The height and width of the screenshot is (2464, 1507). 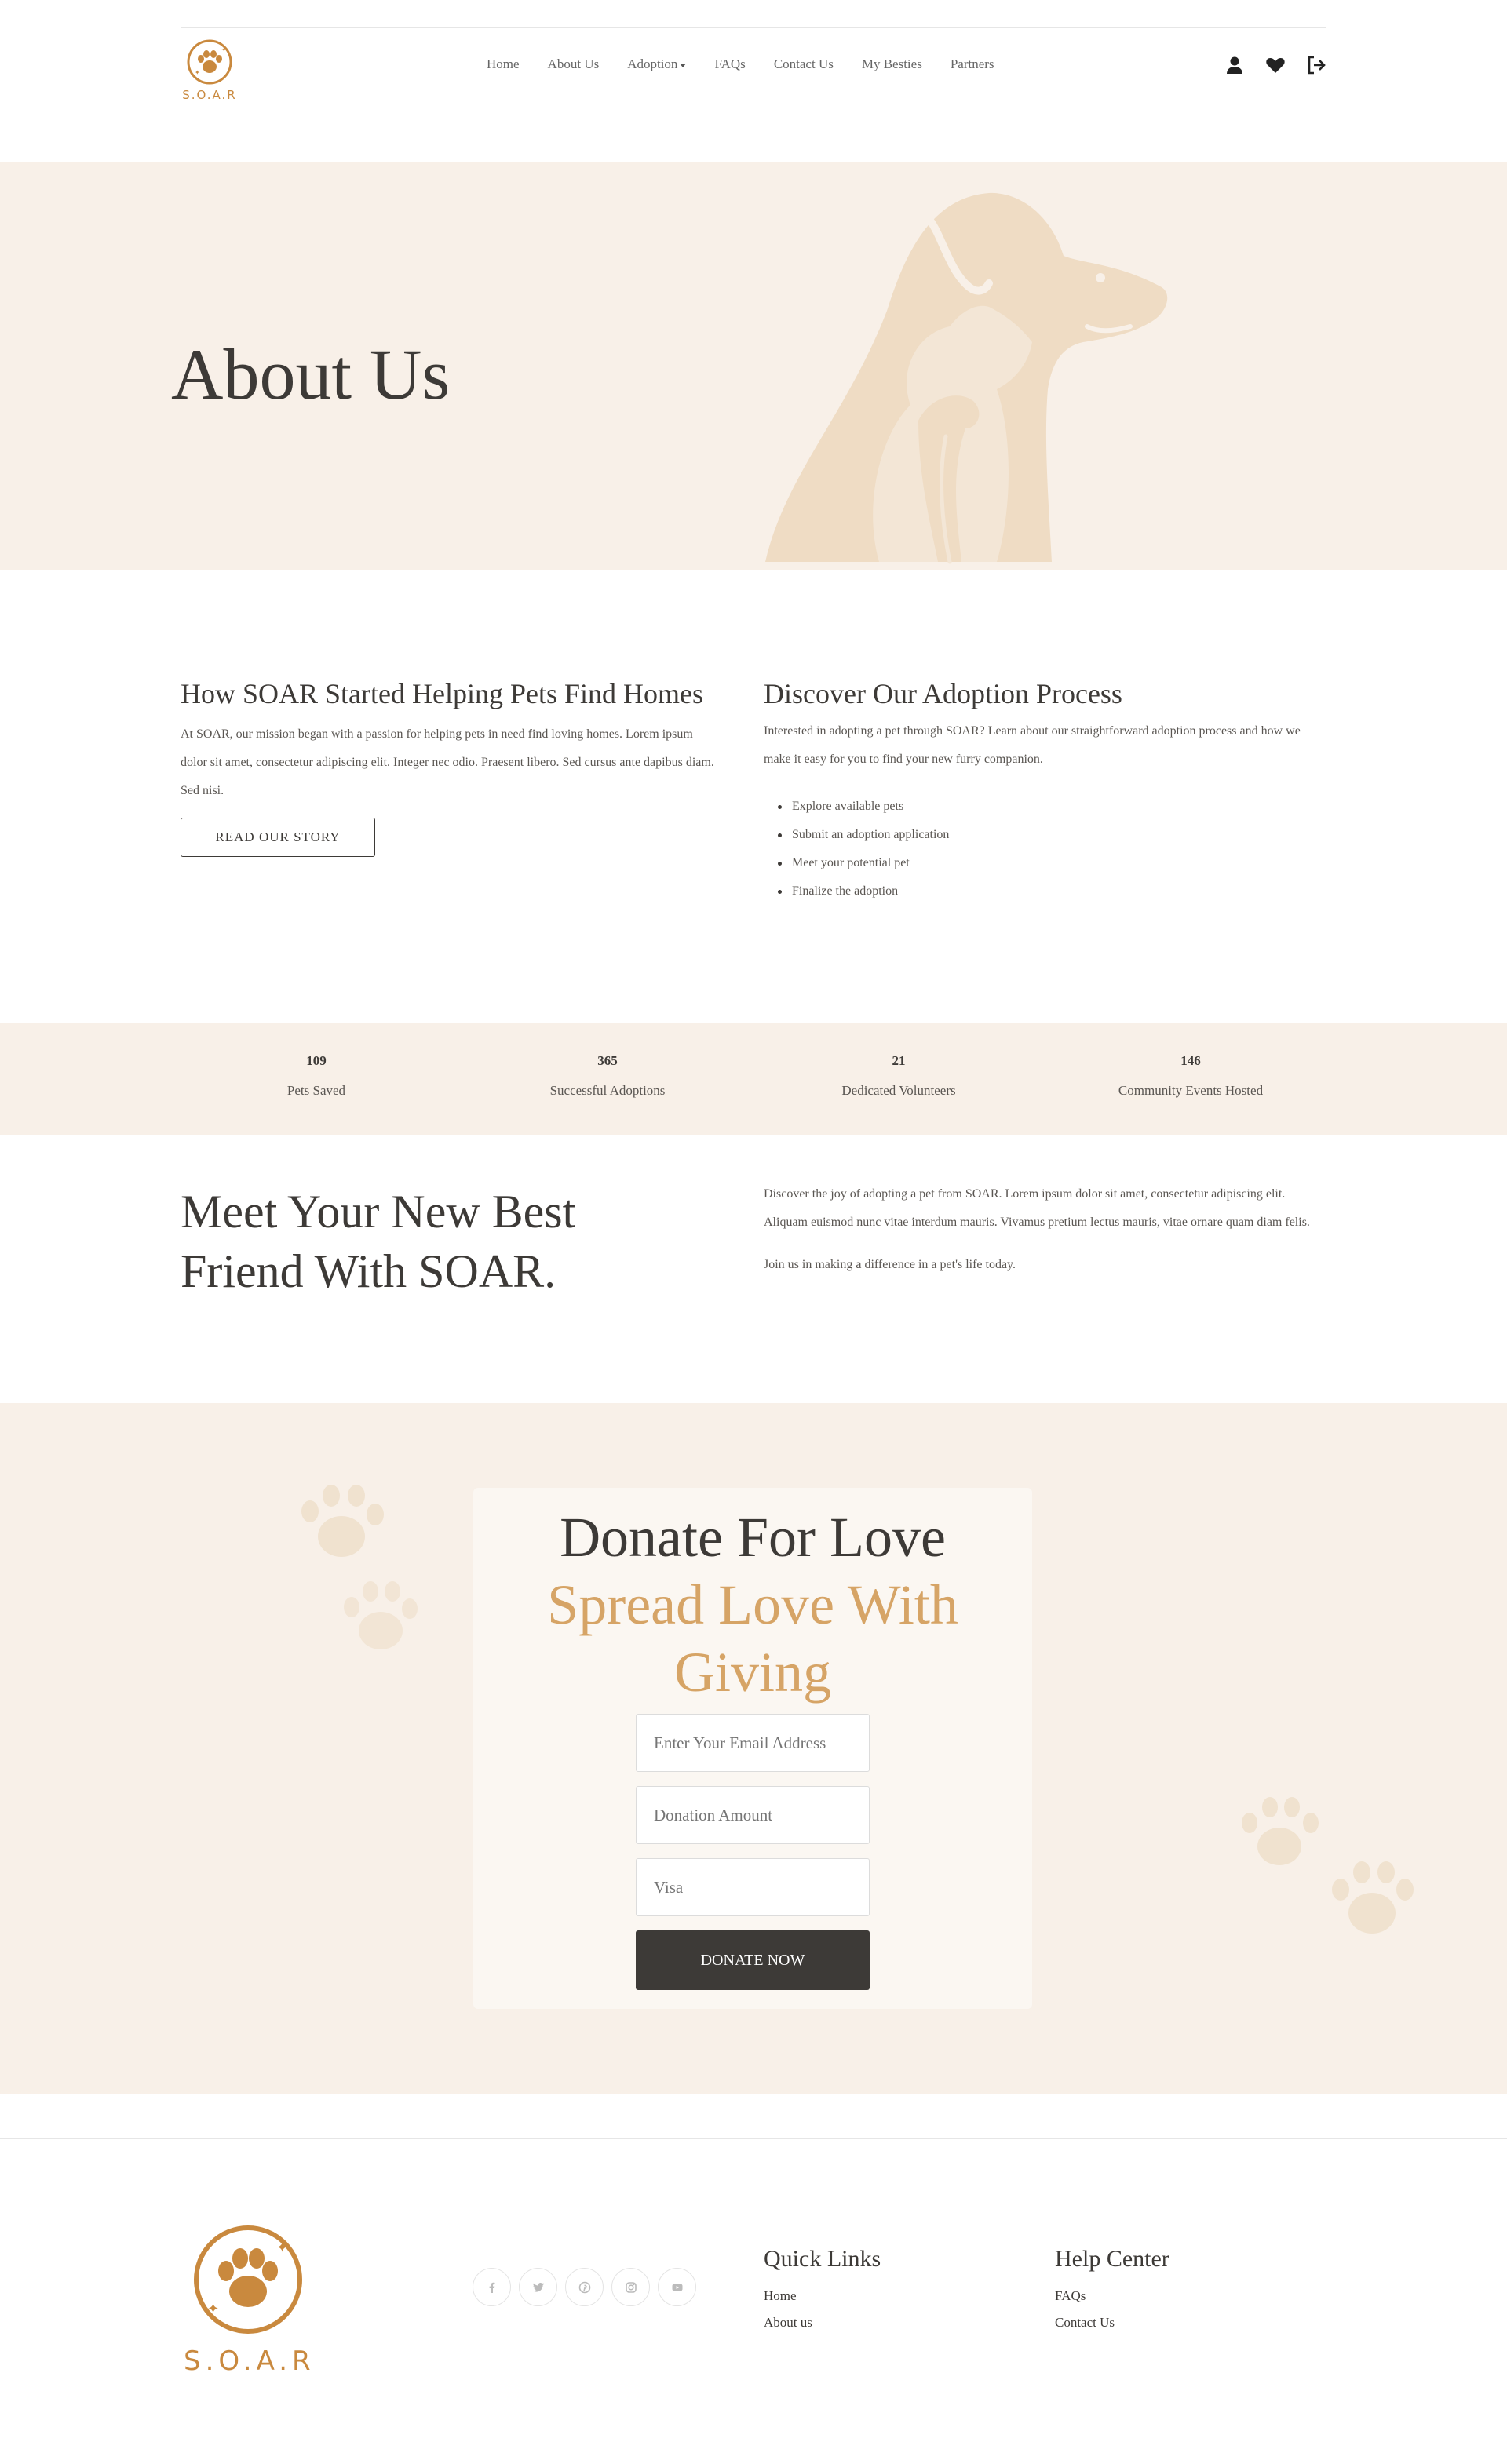 What do you see at coordinates (317, 1076) in the screenshot?
I see `stat-pets-saved: 109 Pets Saved` at bounding box center [317, 1076].